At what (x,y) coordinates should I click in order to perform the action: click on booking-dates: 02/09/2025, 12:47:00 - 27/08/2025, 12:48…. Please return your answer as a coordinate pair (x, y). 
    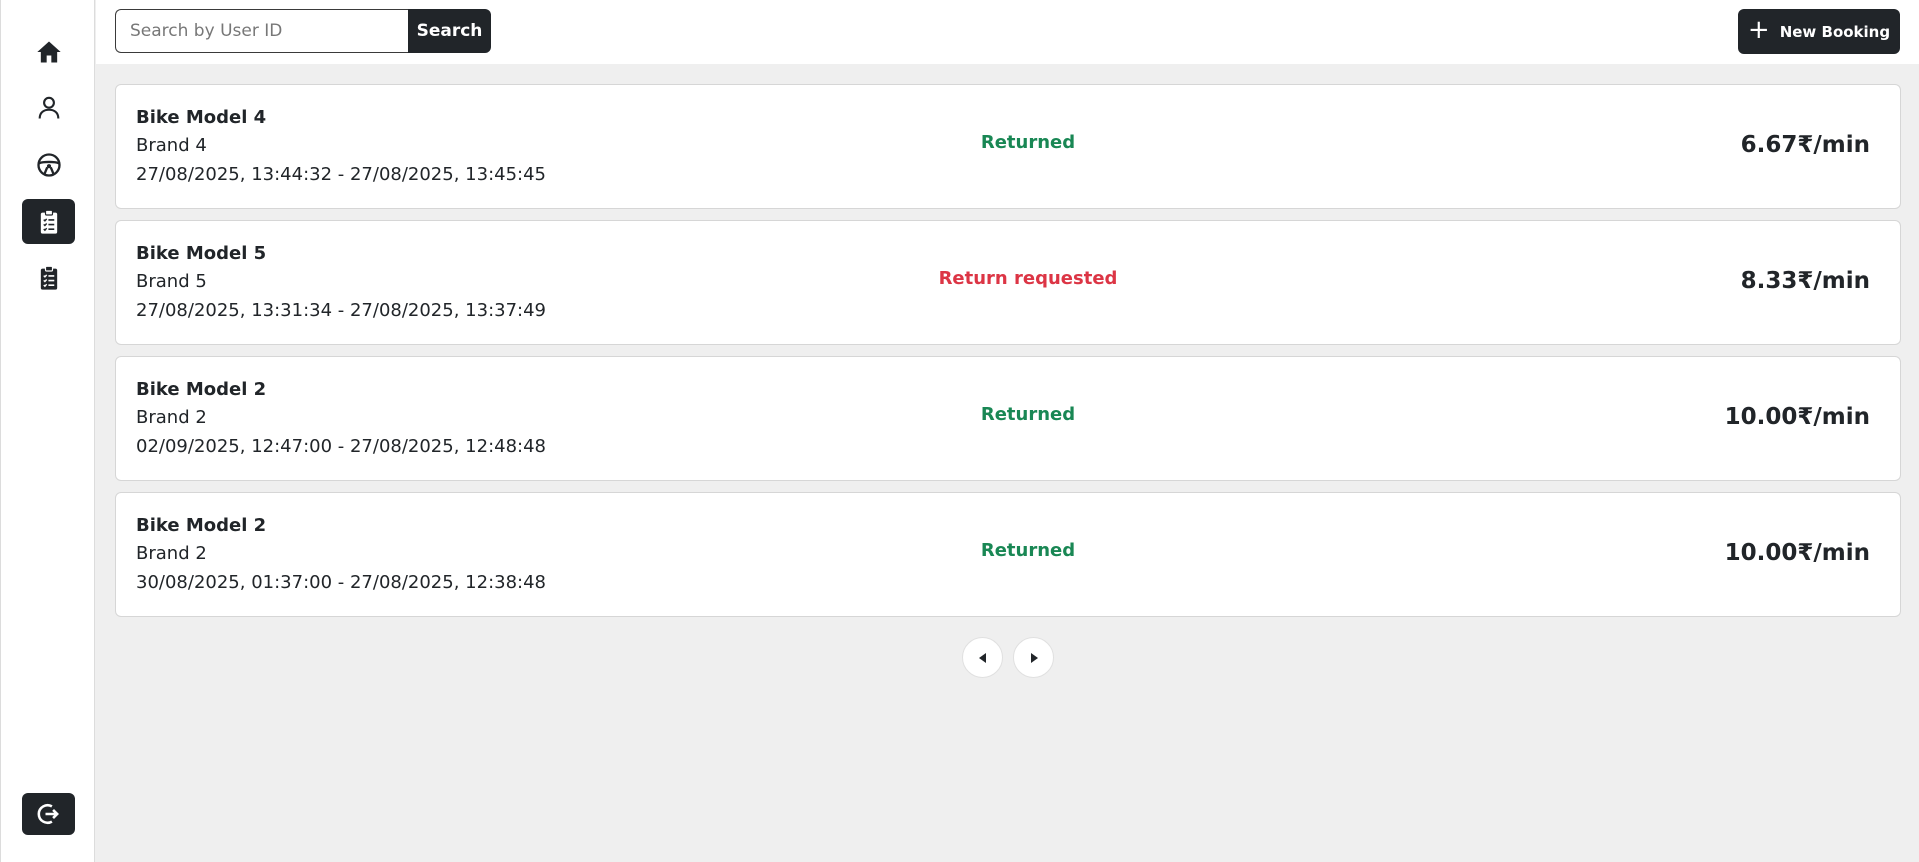
    Looking at the image, I should click on (341, 446).